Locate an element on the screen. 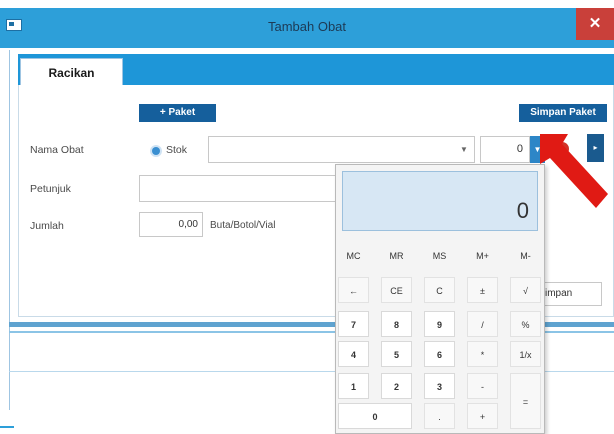 This screenshot has width=614, height=434. calc-key-ce: CE is located at coordinates (396, 290).